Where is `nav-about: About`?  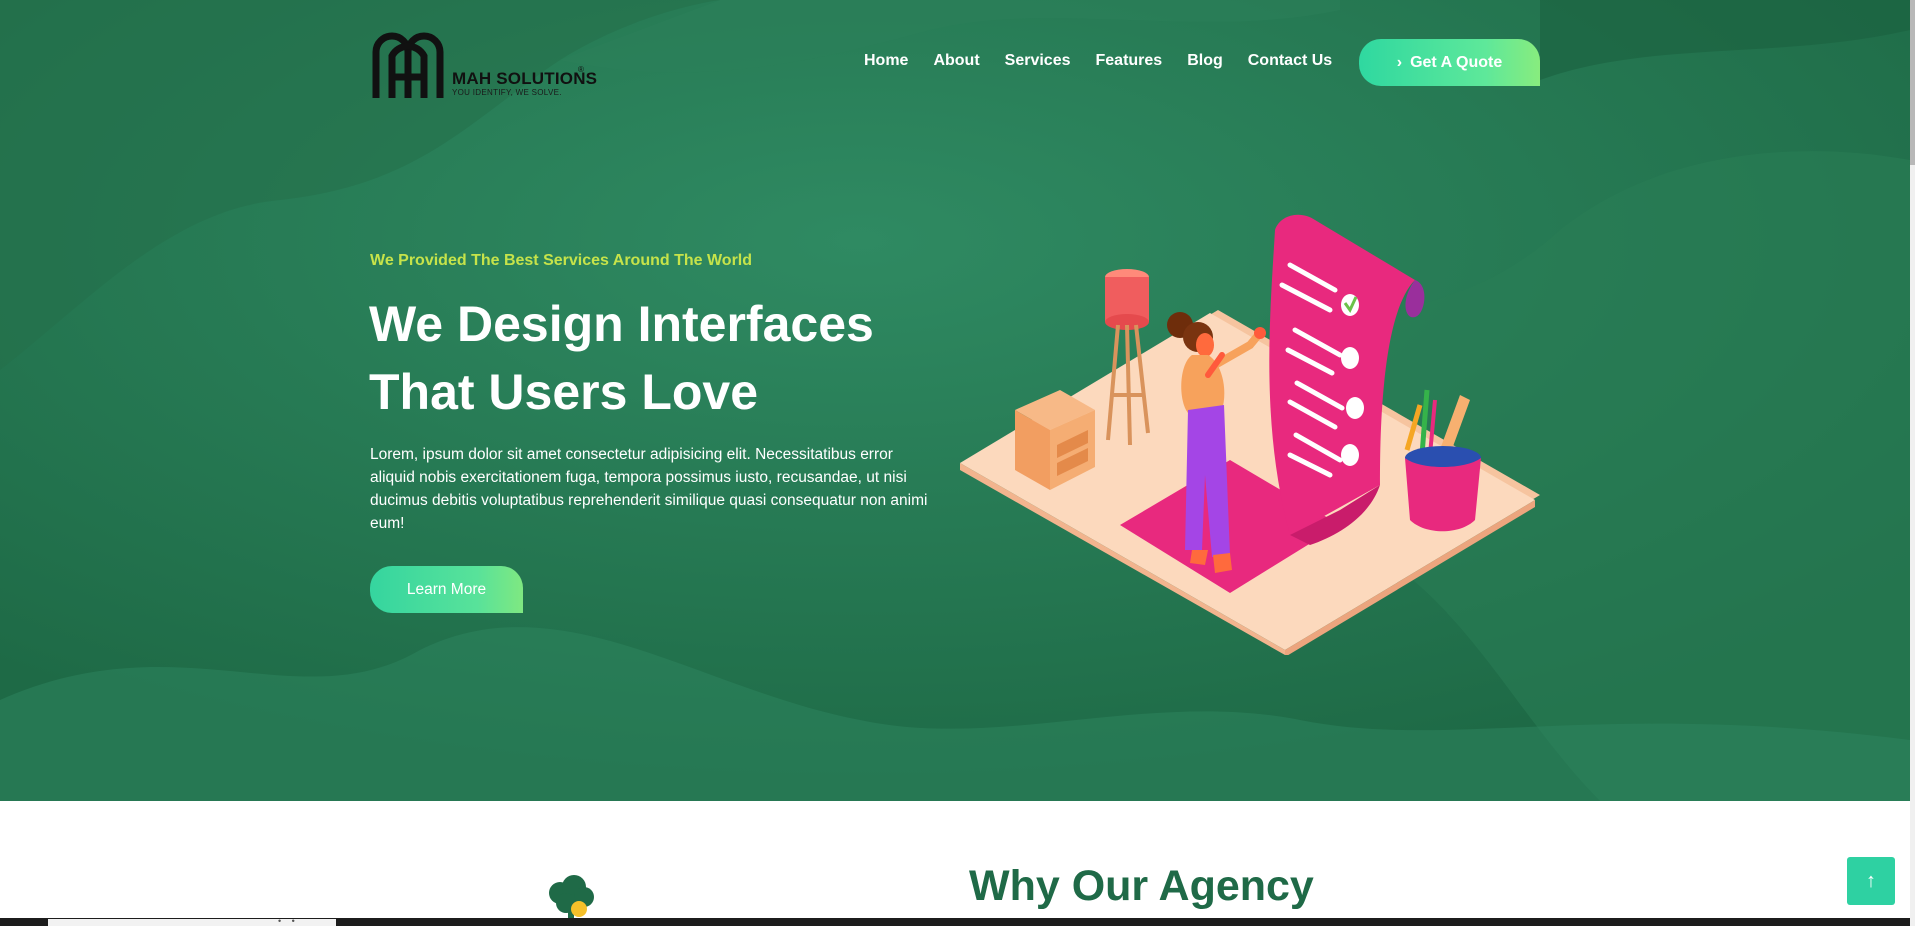
nav-about: About is located at coordinates (956, 61).